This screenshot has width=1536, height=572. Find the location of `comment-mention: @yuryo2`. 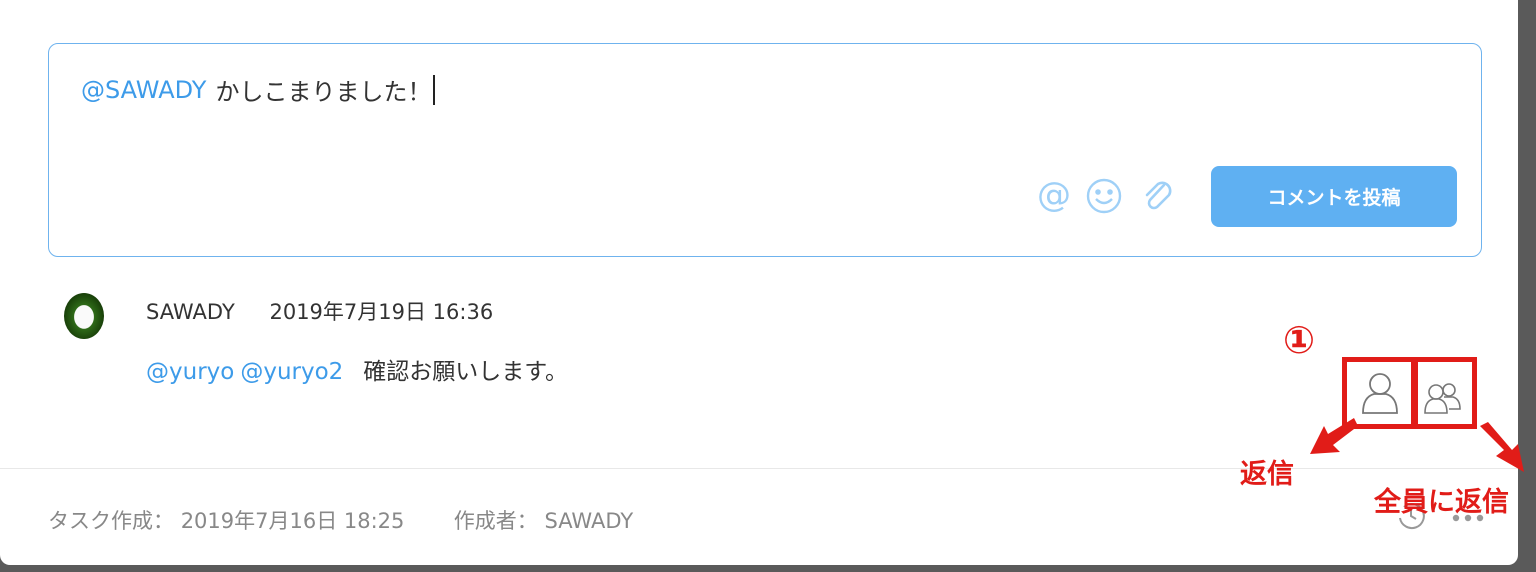

comment-mention: @yuryo2 is located at coordinates (291, 372).